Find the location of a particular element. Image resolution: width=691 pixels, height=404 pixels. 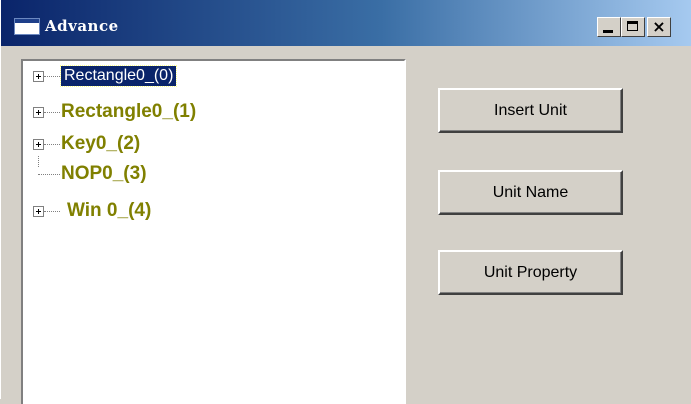

close-button: × is located at coordinates (659, 27).